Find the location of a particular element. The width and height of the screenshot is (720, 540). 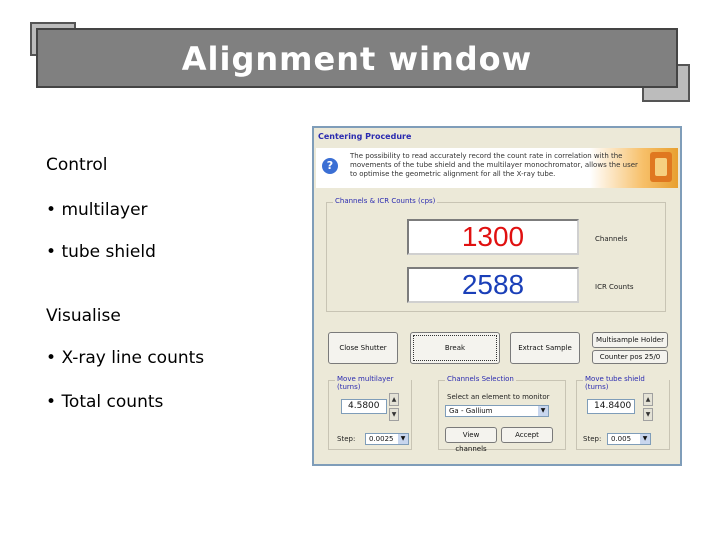

multilayer-up-arrow: ▲ is located at coordinates (394, 399).